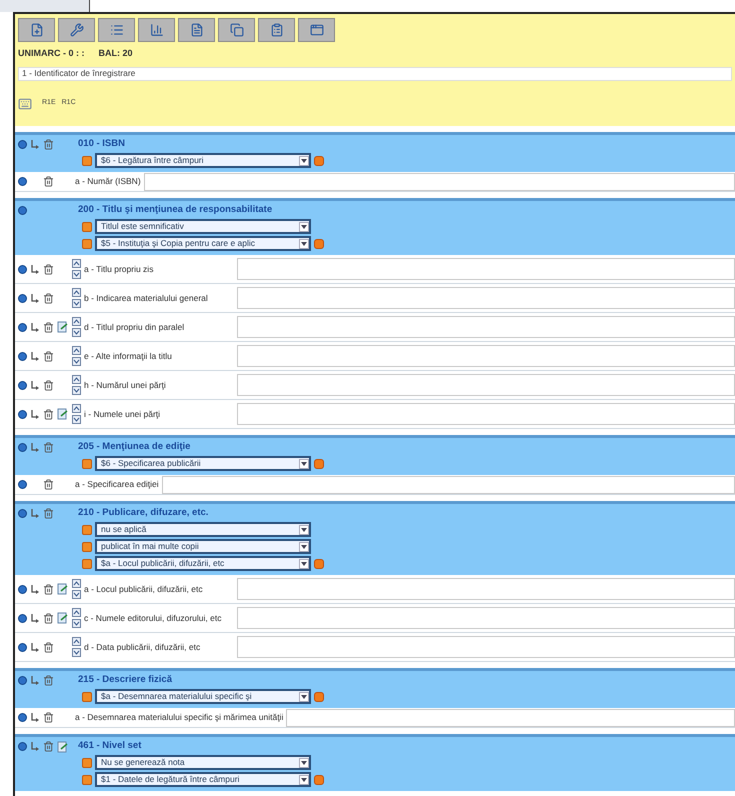 This screenshot has height=796, width=735. I want to click on record-type-field: 1 - Identificator de înregistrare, so click(375, 73).